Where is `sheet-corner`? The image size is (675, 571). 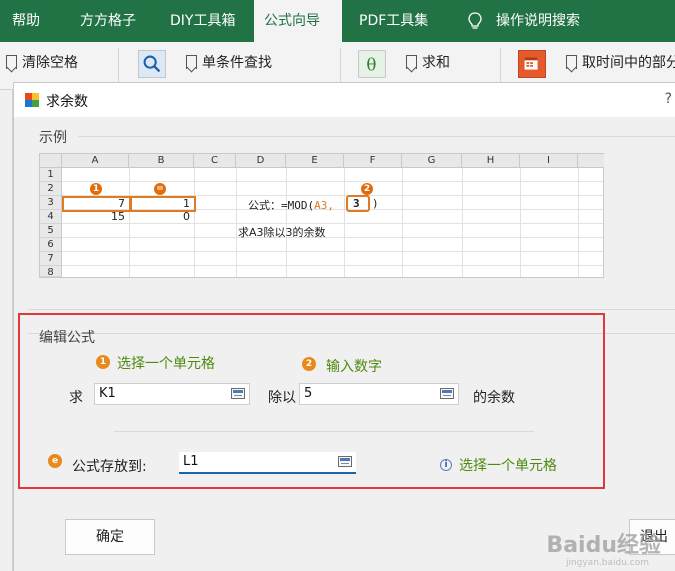
sheet-corner is located at coordinates (51, 161).